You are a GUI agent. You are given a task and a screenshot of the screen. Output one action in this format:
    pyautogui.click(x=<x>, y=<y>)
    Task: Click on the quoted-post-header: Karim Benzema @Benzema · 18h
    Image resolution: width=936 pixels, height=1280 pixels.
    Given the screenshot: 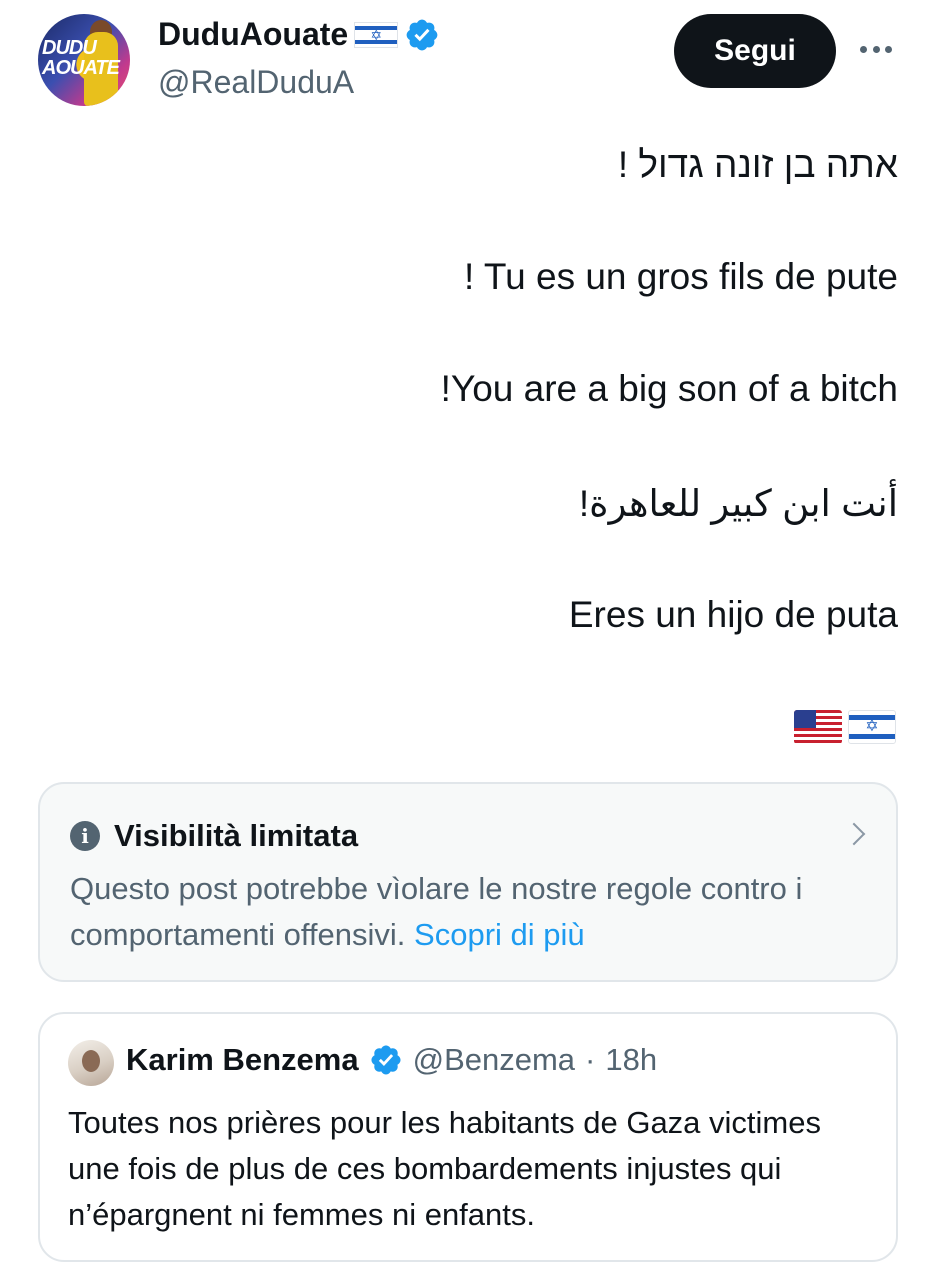 What is the action you would take?
    pyautogui.click(x=391, y=1060)
    